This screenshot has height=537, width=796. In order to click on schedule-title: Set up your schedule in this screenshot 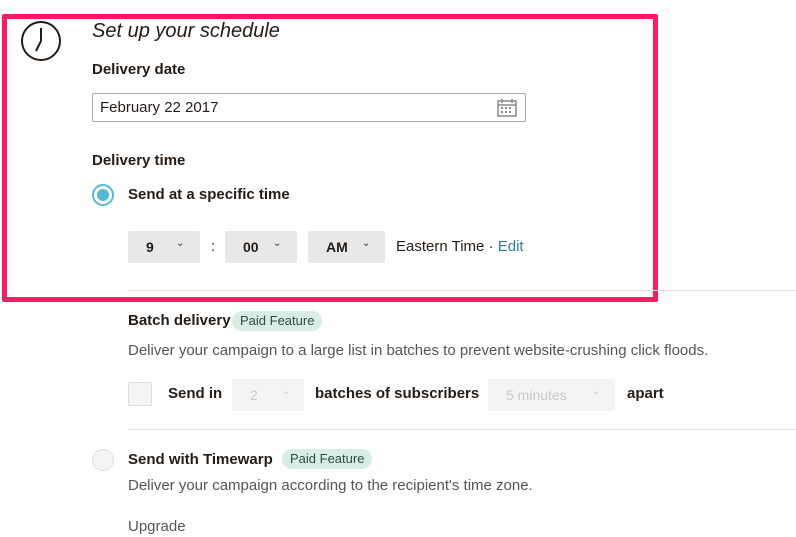, I will do `click(186, 31)`.